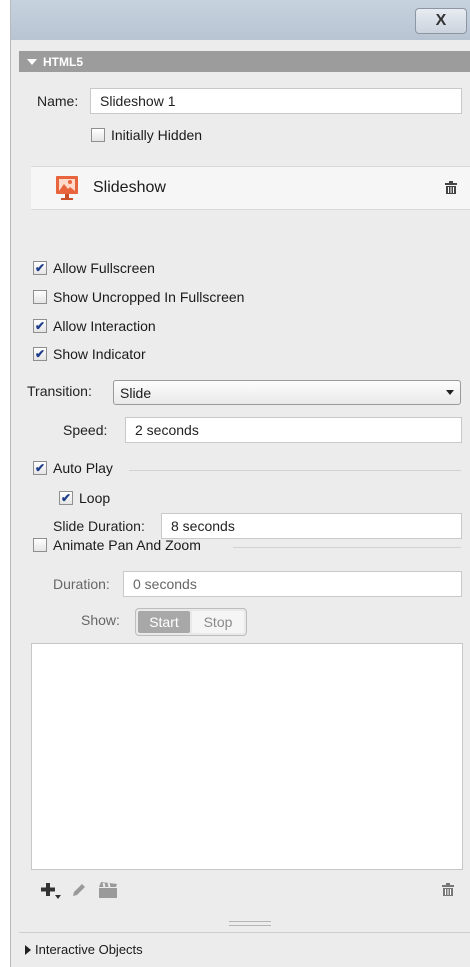  What do you see at coordinates (28, 950) in the screenshot?
I see `expand-triangle-icon` at bounding box center [28, 950].